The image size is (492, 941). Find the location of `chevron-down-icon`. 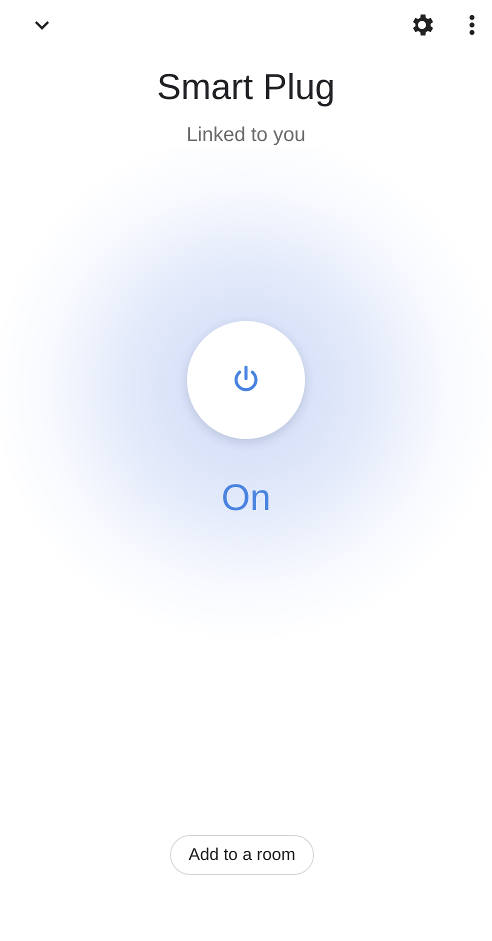

chevron-down-icon is located at coordinates (42, 25).